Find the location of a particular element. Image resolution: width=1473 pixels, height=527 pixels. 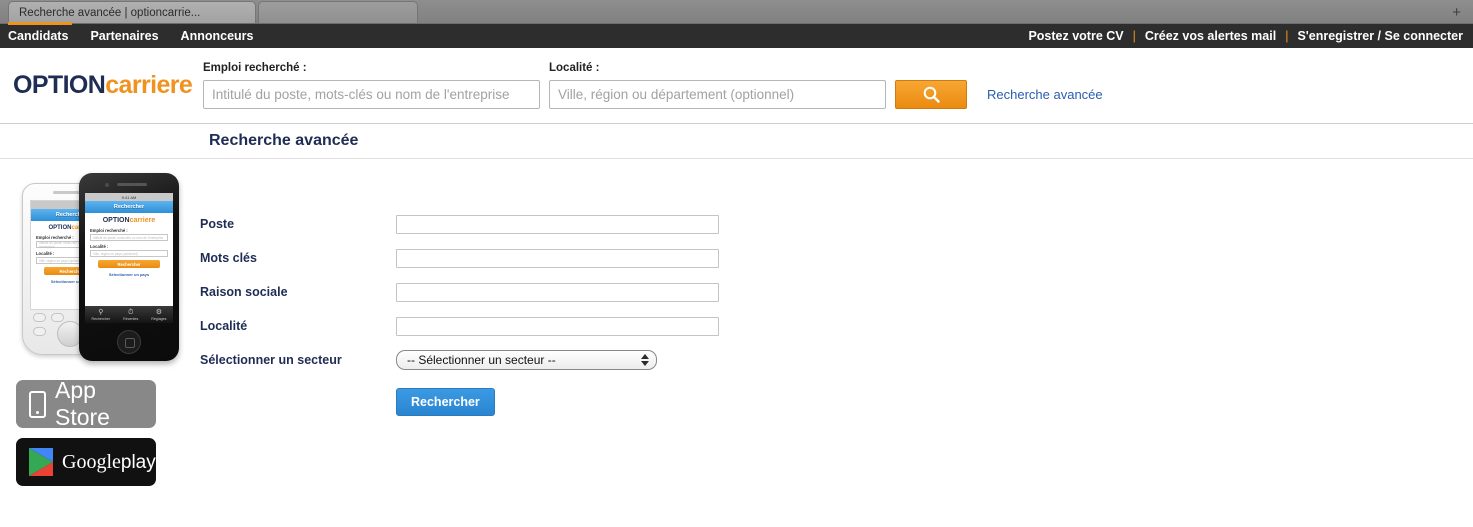

top-nav-left-group: Candidats Partenaires Annonceurs is located at coordinates (130, 36).